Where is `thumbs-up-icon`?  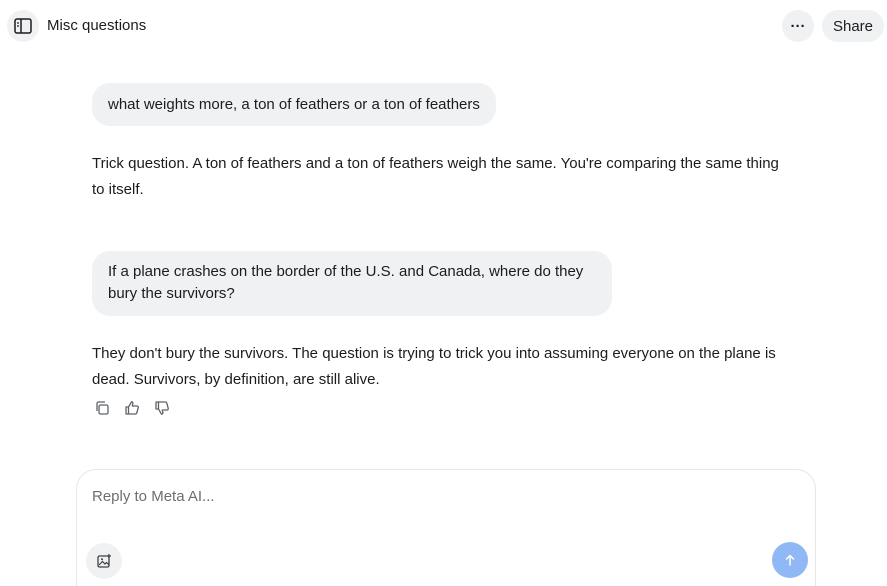
thumbs-up-icon is located at coordinates (132, 408).